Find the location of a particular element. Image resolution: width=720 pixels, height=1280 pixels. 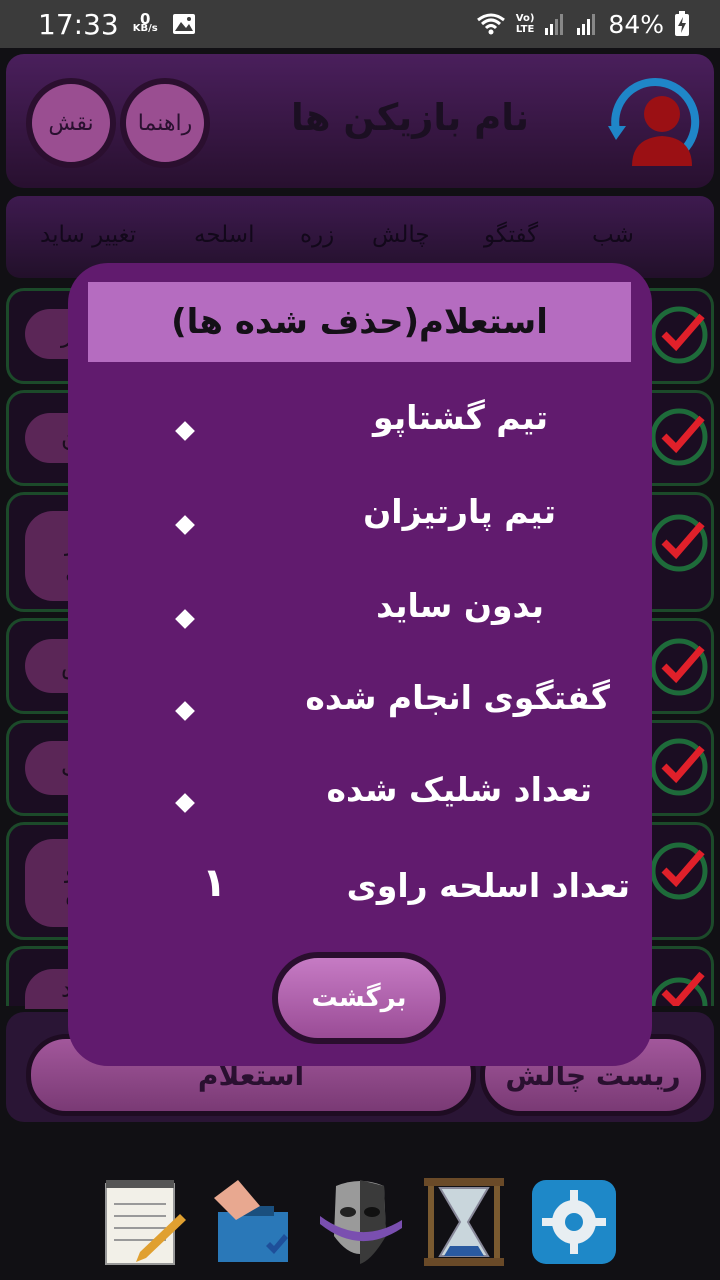

volte-indicator: Vo) LTE is located at coordinates (525, 24).